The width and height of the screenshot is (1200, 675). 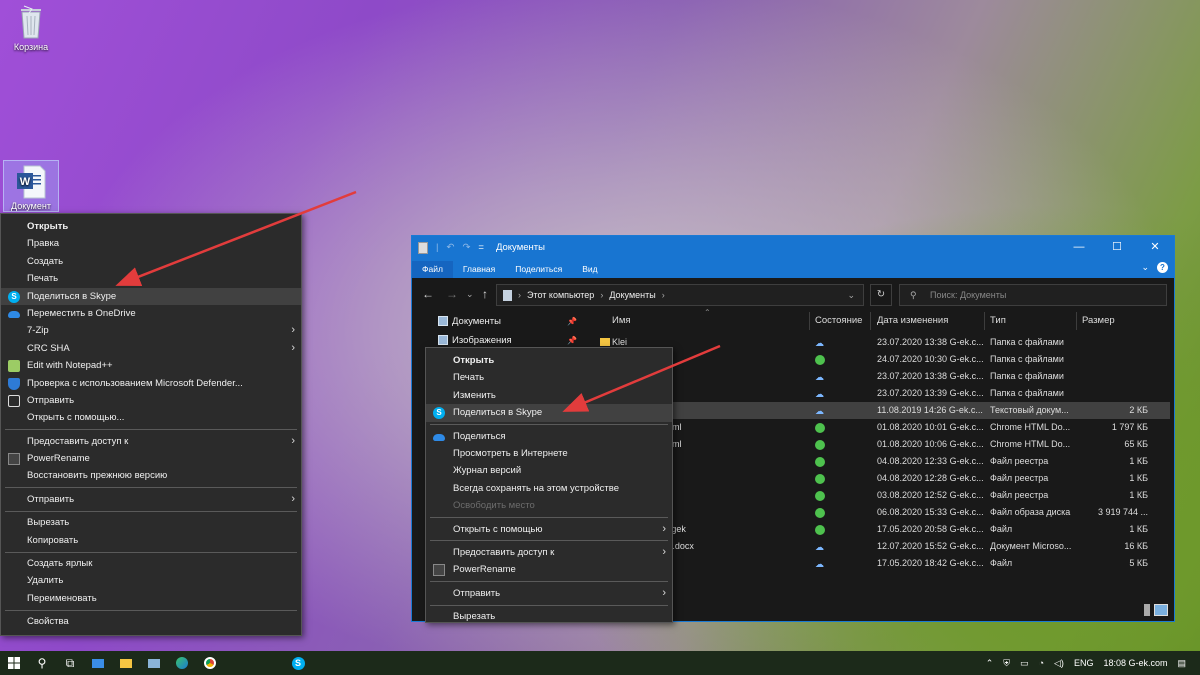 I want to click on column-date: Дата изменения, so click(x=912, y=320).